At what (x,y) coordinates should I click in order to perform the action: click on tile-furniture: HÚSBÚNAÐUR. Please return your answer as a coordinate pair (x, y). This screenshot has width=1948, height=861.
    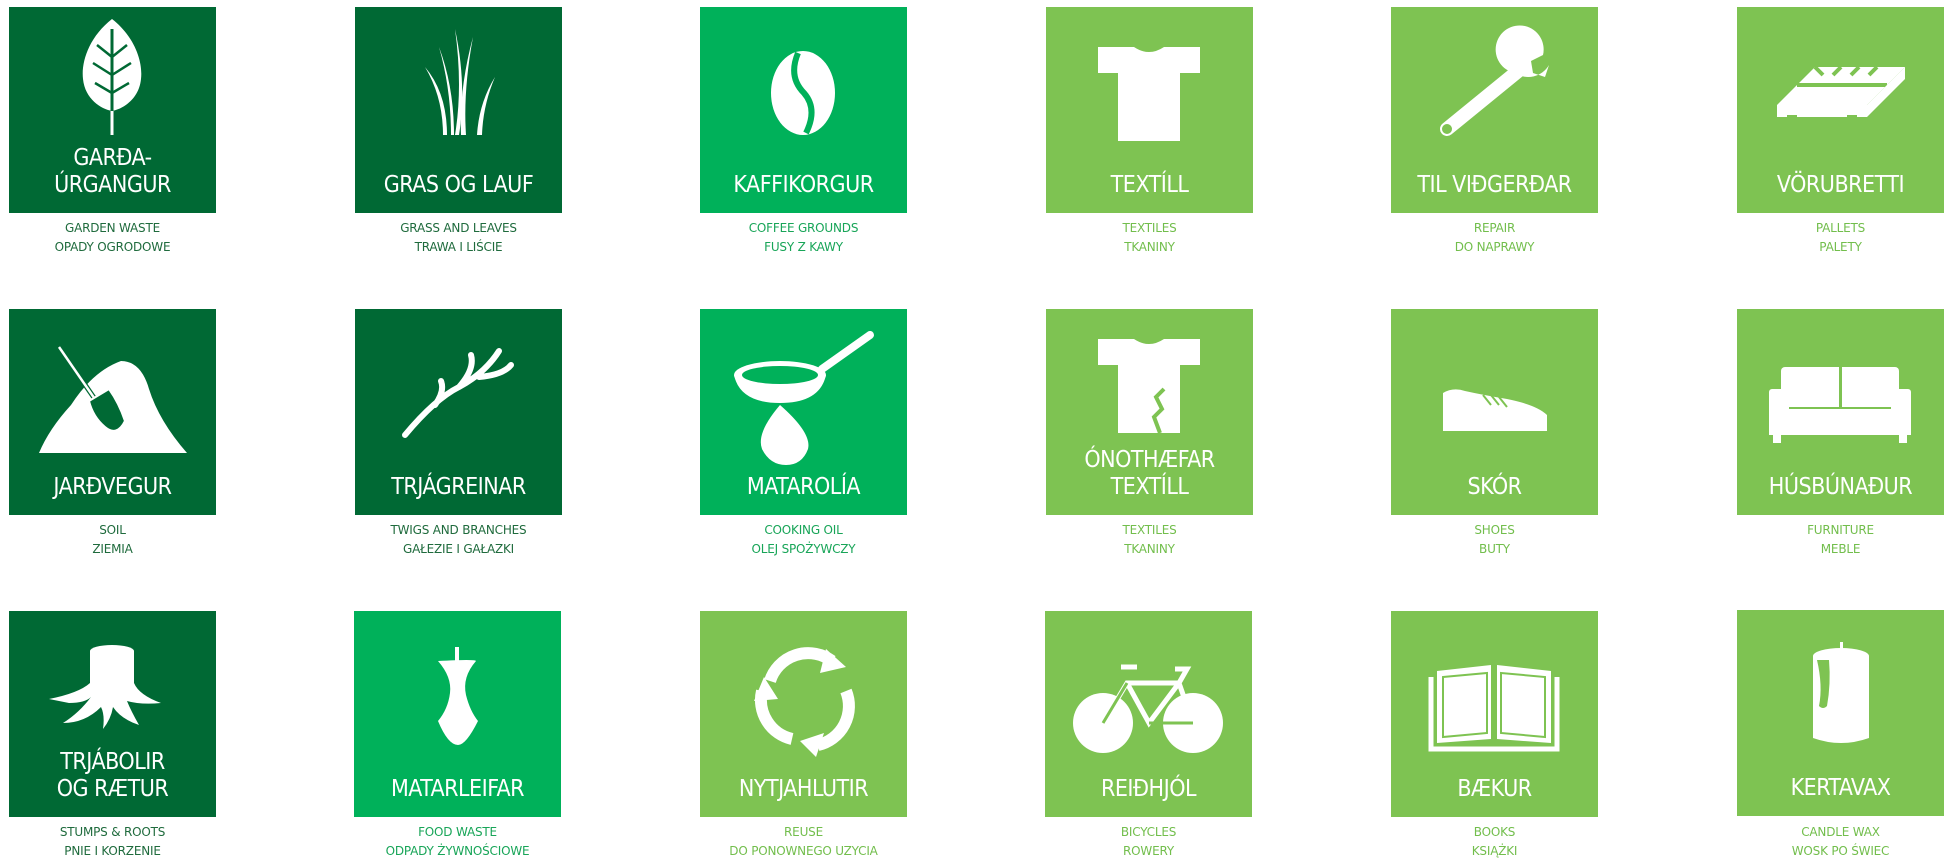
    Looking at the image, I should click on (1840, 412).